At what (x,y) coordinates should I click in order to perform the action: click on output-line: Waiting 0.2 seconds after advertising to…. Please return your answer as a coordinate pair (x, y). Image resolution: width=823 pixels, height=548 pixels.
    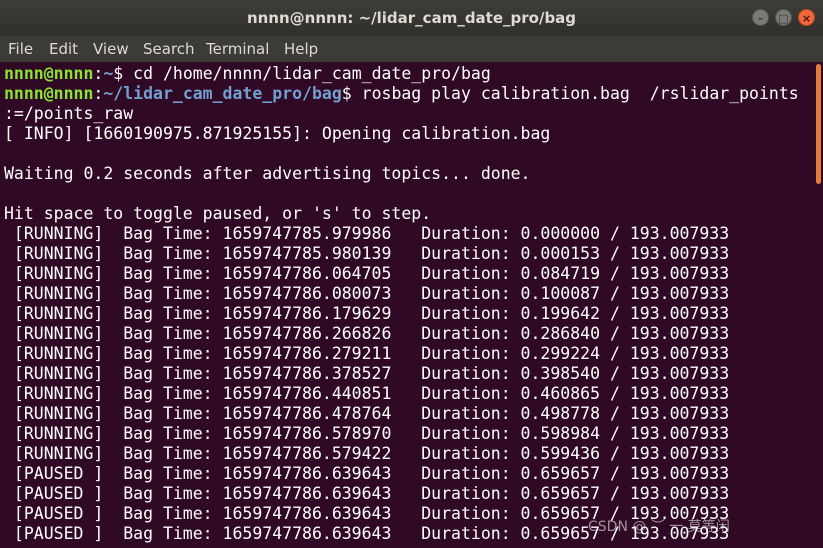
    Looking at the image, I should click on (267, 173).